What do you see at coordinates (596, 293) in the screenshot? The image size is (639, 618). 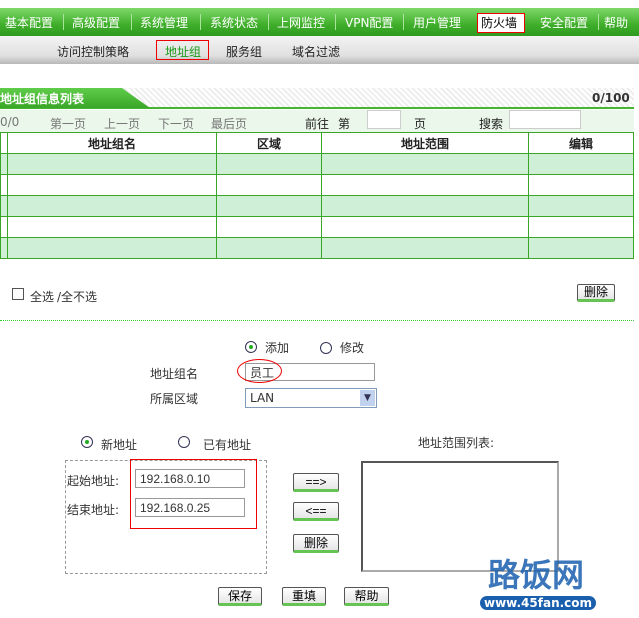 I see `delete-selected-button: 删除` at bounding box center [596, 293].